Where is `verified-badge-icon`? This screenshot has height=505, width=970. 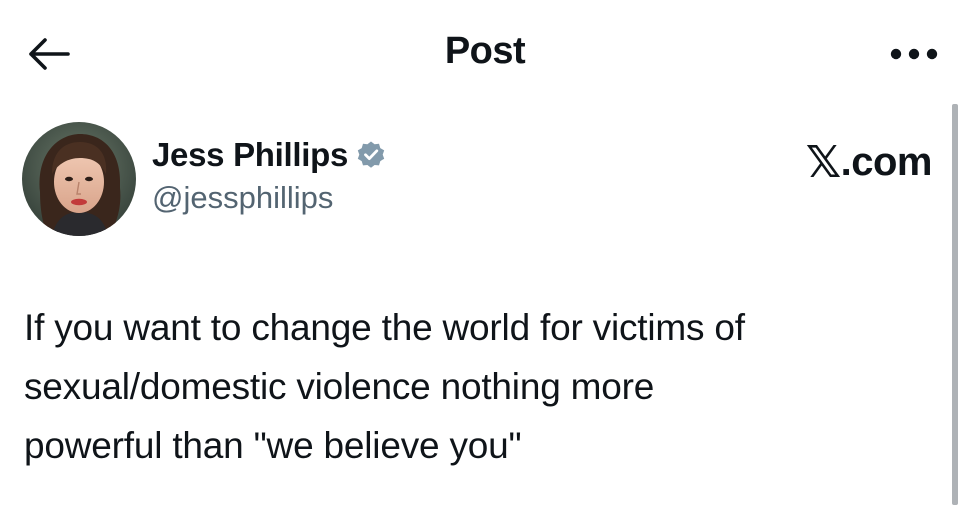
verified-badge-icon is located at coordinates (371, 155).